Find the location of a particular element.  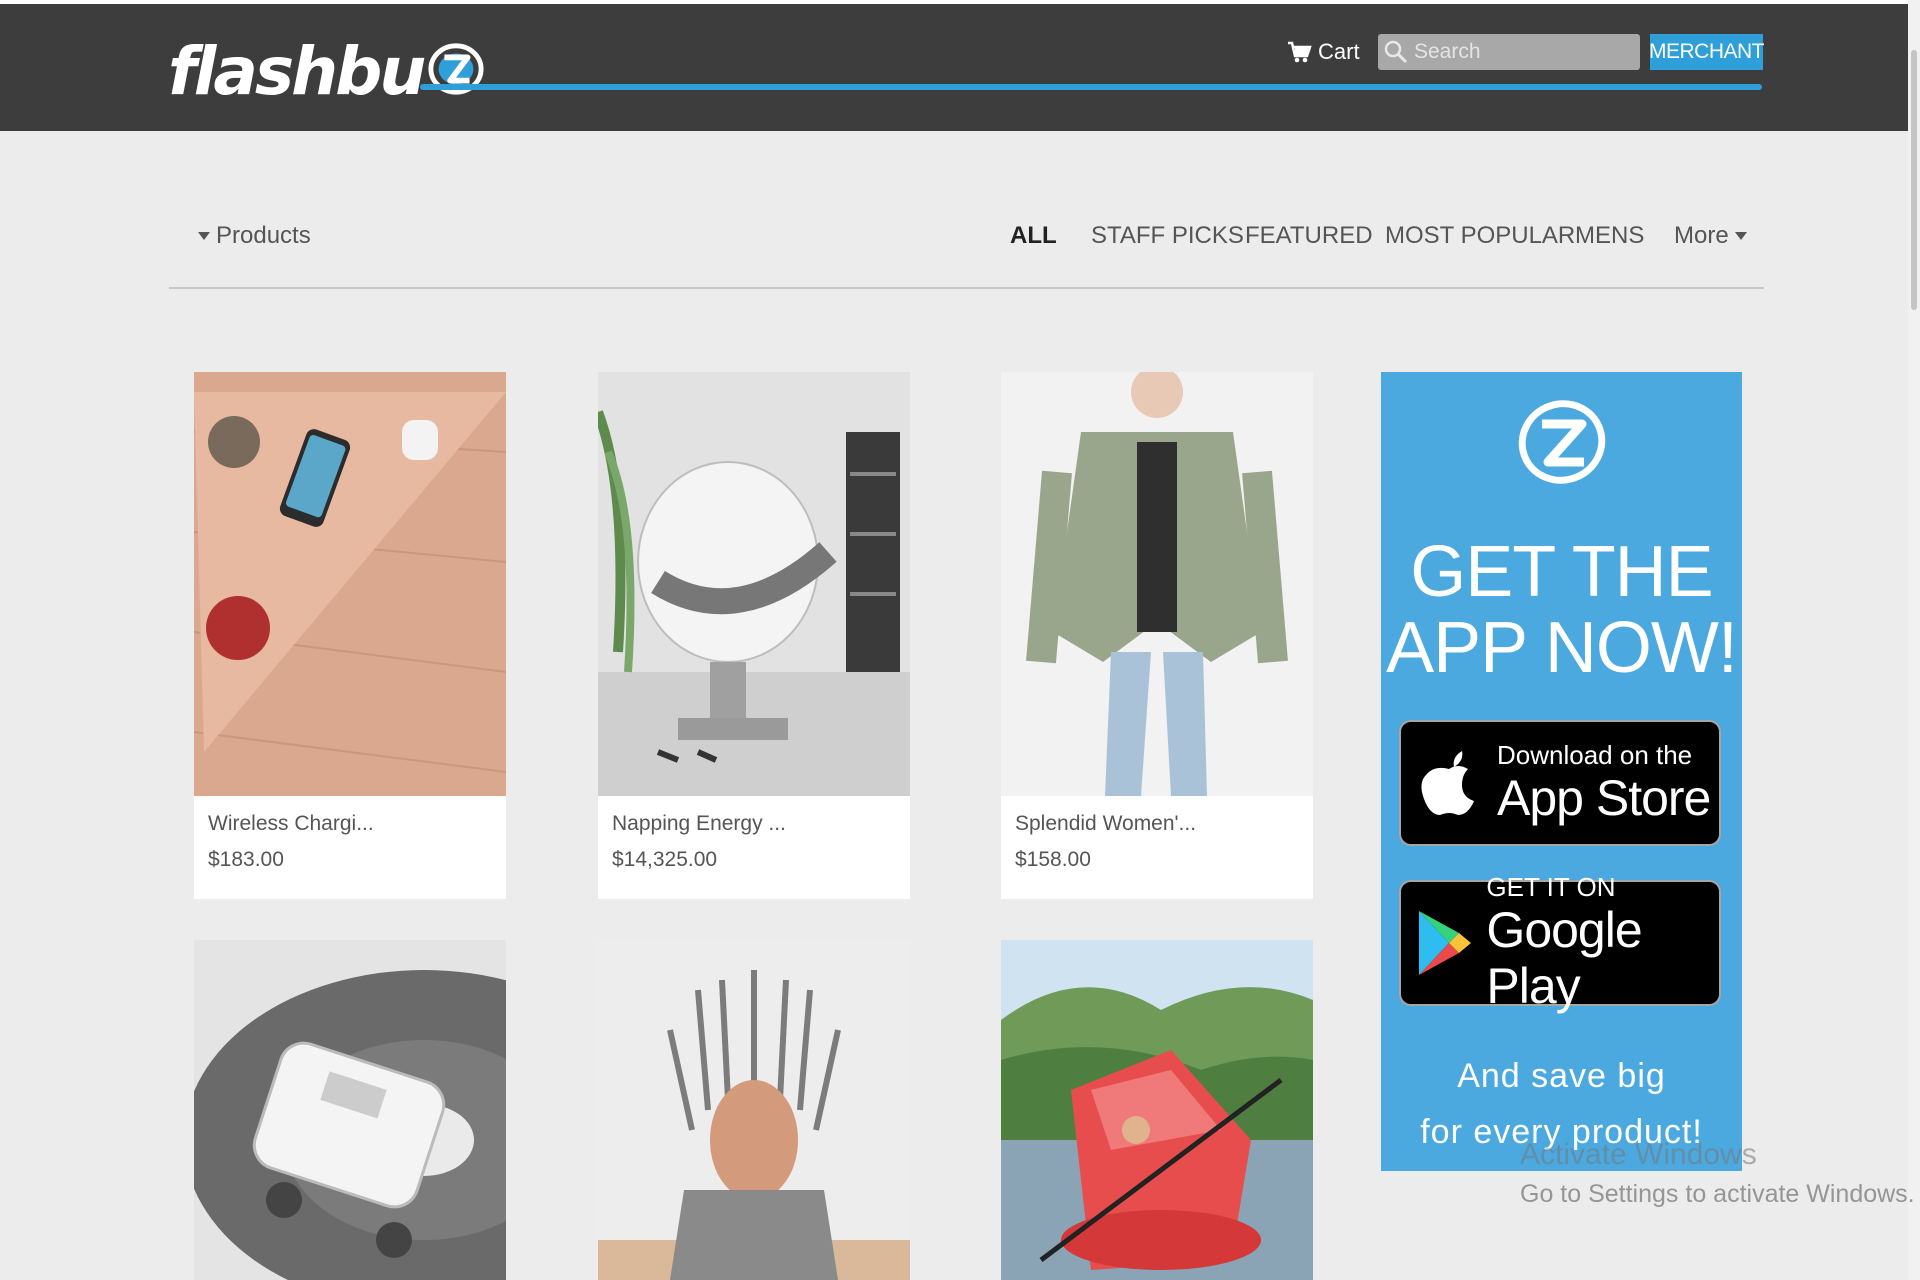

product-card: Napping Energy ... $14,325.00 is located at coordinates (754, 635).